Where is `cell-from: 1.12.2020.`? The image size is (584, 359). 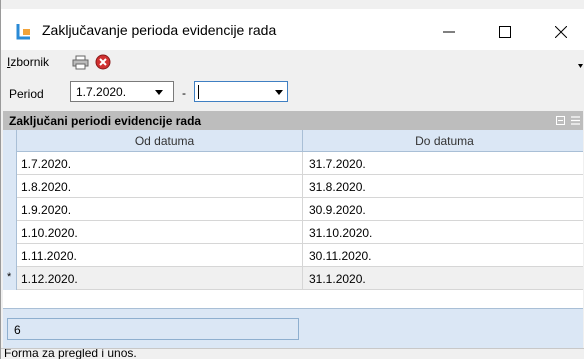
cell-from: 1.12.2020. is located at coordinates (49, 279).